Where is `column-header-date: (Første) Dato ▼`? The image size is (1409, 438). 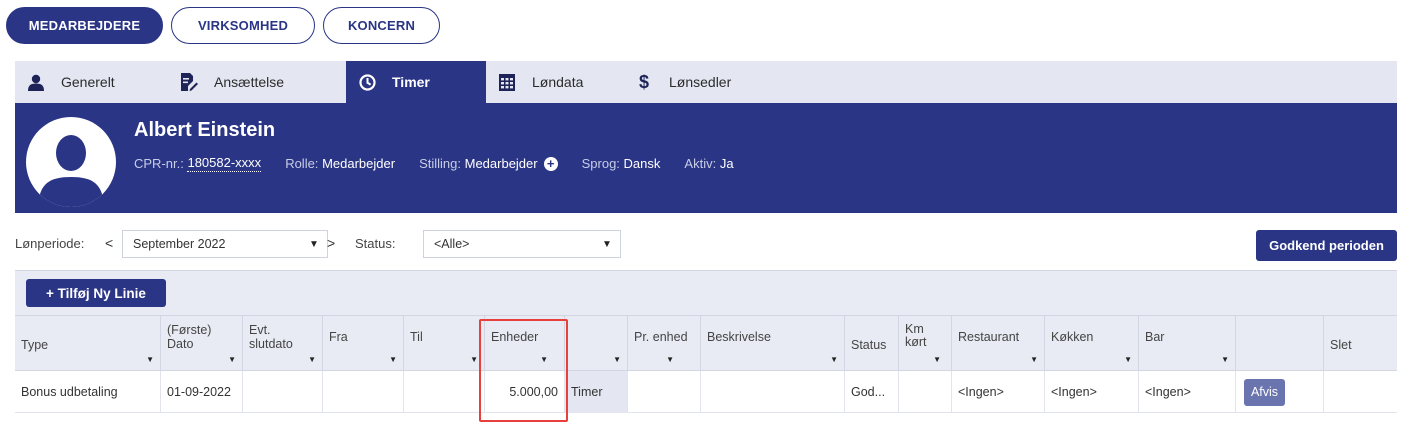 column-header-date: (Første) Dato ▼ is located at coordinates (202, 343).